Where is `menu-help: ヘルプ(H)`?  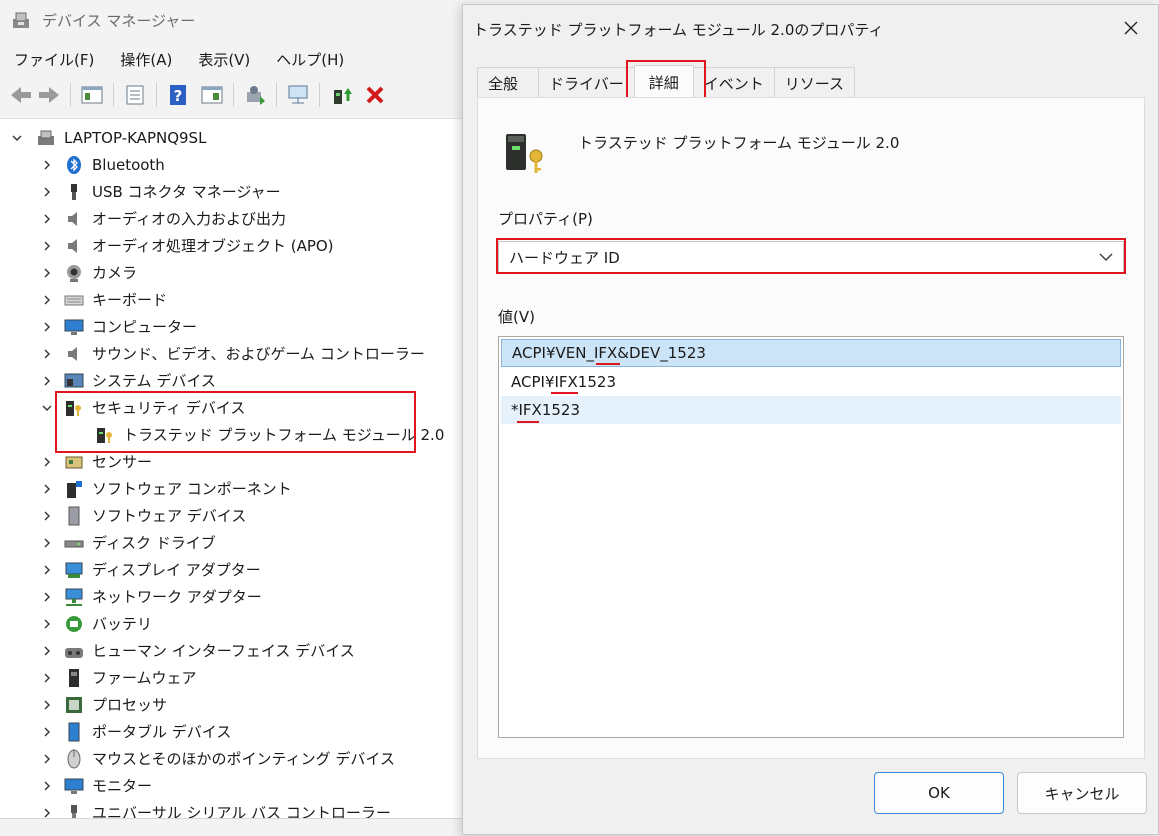 menu-help: ヘルプ(H) is located at coordinates (309, 59).